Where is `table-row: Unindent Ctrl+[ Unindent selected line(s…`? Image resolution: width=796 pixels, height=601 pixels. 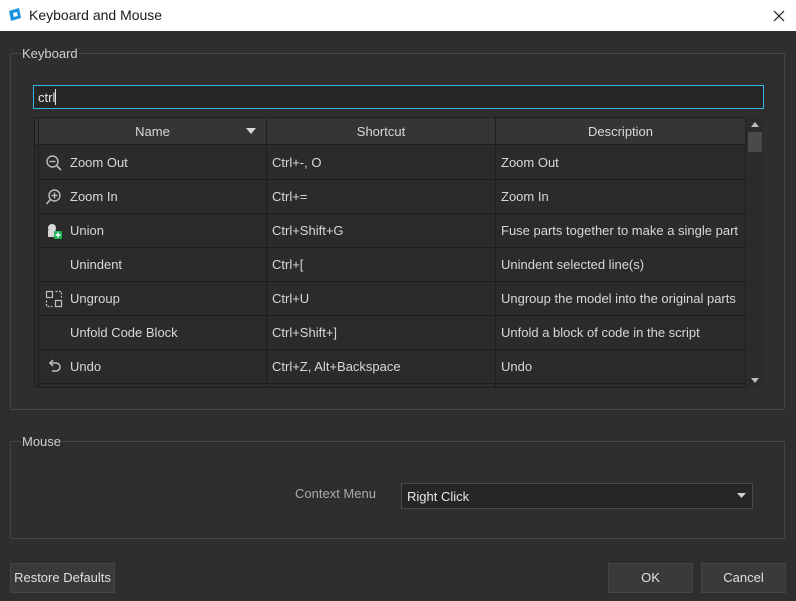 table-row: Unindent Ctrl+[ Unindent selected line(s… is located at coordinates (392, 265).